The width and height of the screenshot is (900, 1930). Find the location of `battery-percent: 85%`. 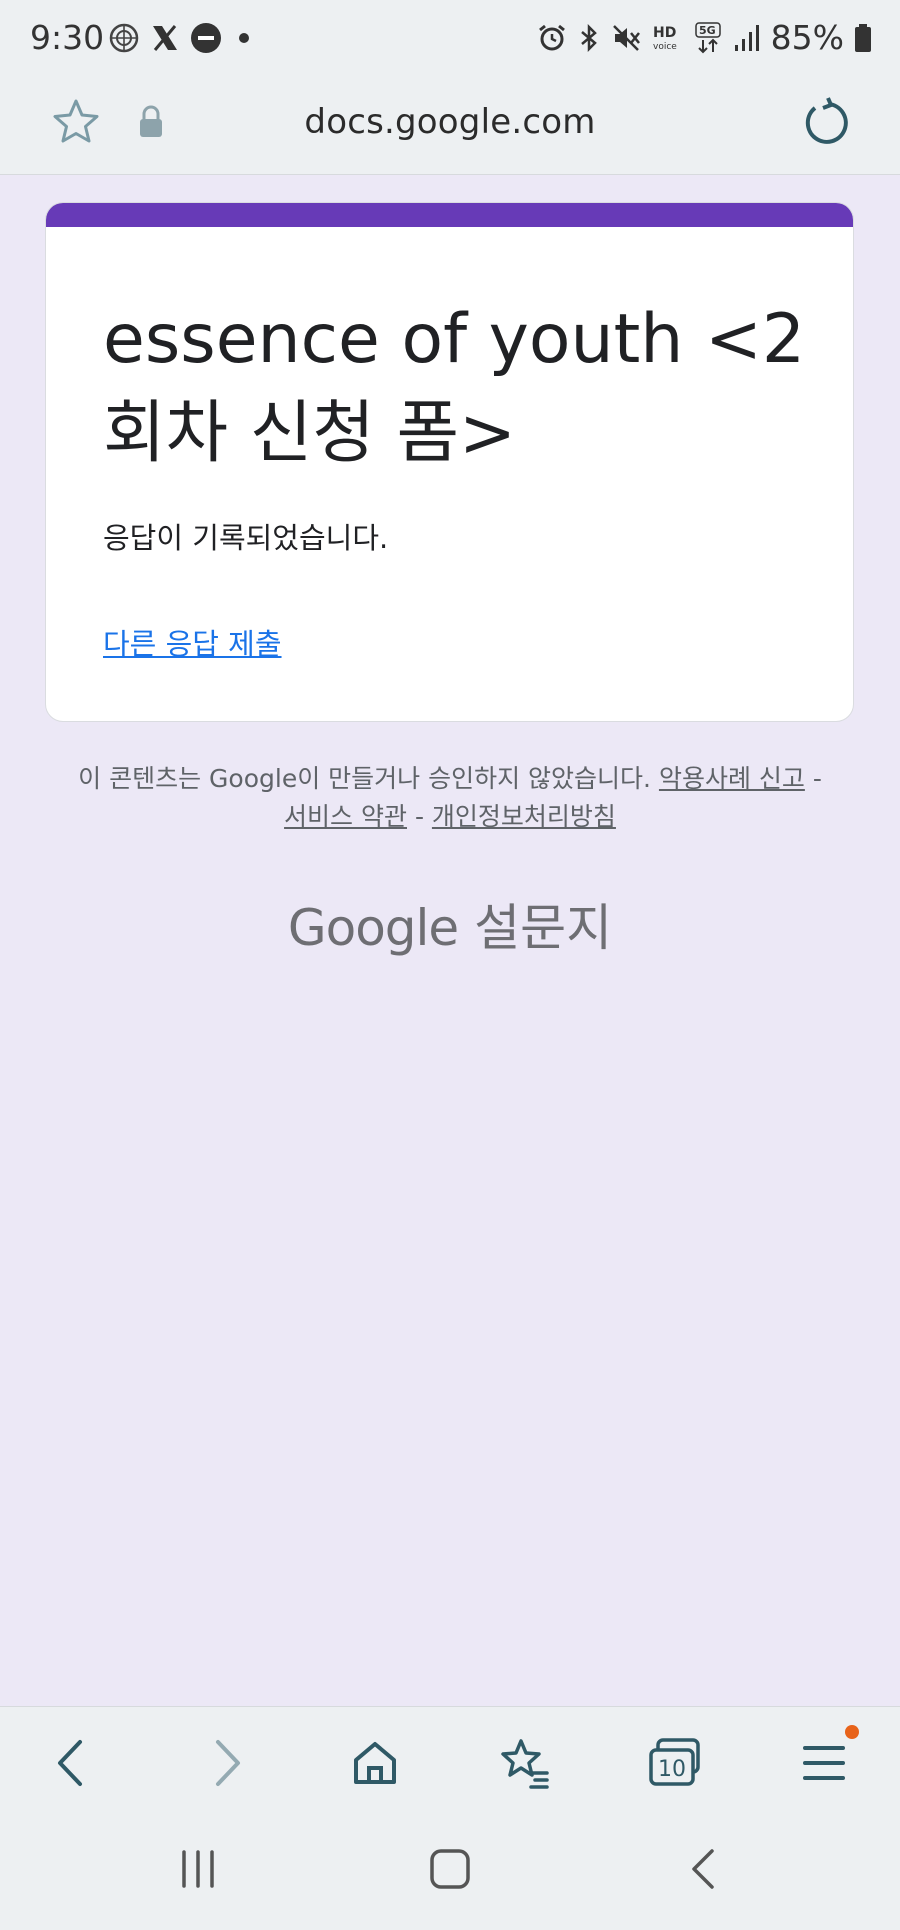

battery-percent: 85% is located at coordinates (807, 37).